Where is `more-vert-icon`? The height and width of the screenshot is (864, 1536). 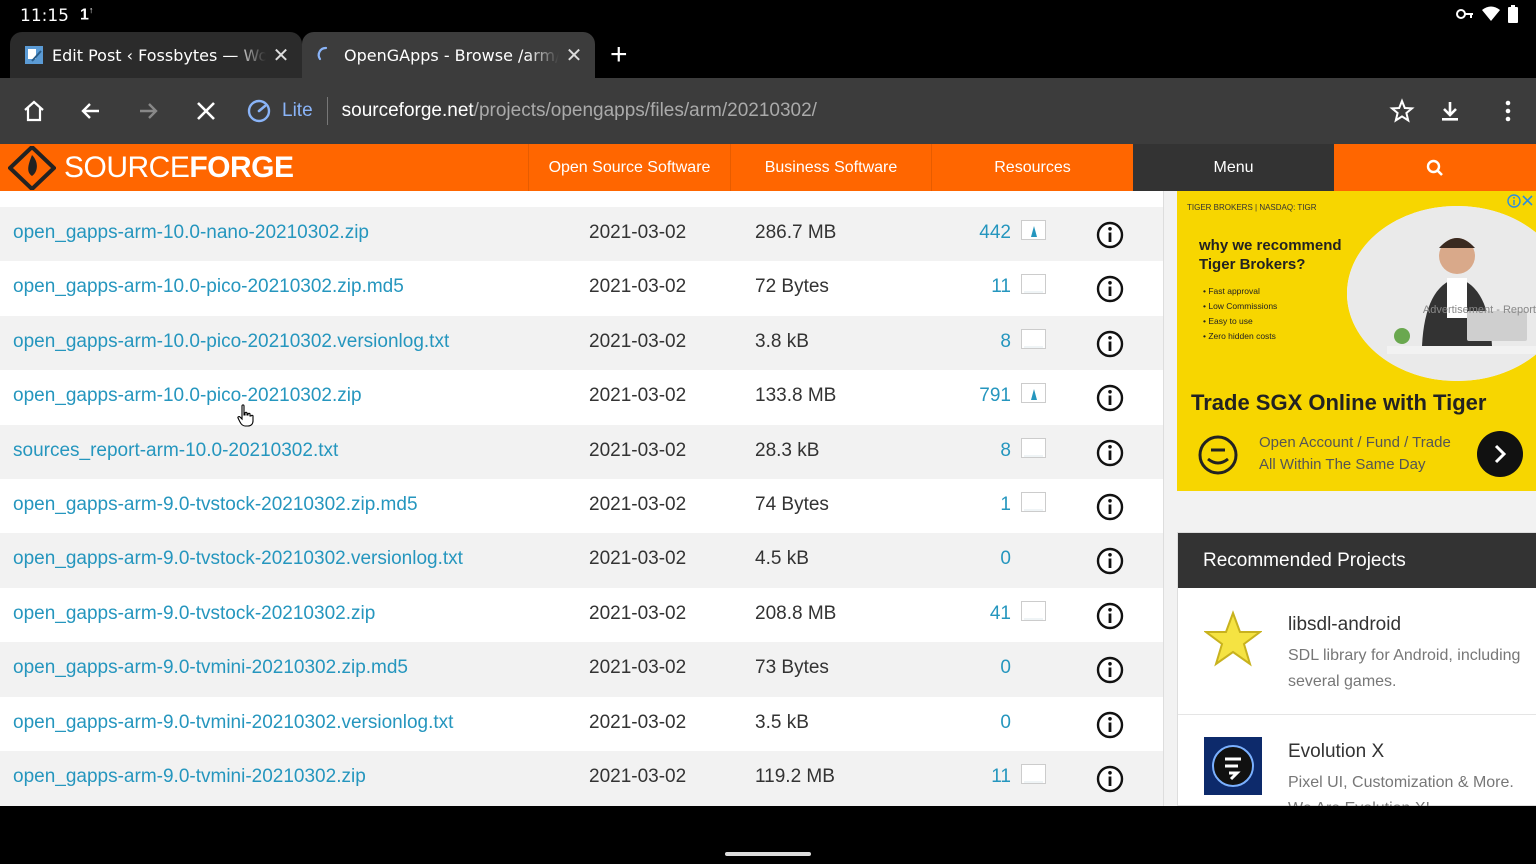
more-vert-icon is located at coordinates (1508, 111).